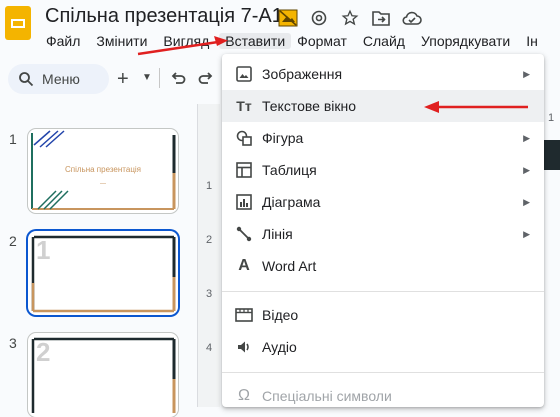  Describe the element at coordinates (13, 139) in the screenshot. I see `slide-number: 1` at that location.